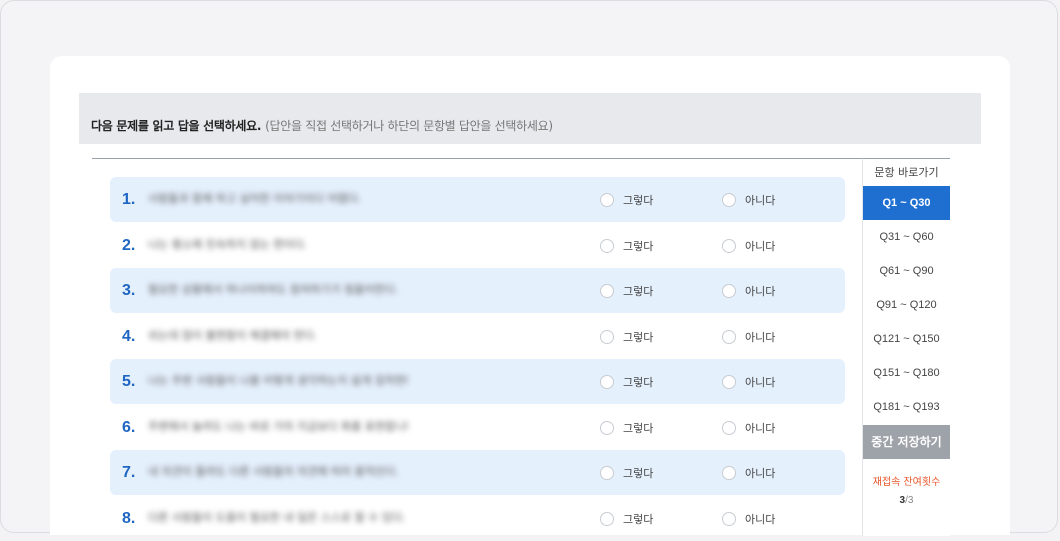 The width and height of the screenshot is (1060, 541). I want to click on navigator-title: 문항 바로가기, so click(906, 172).